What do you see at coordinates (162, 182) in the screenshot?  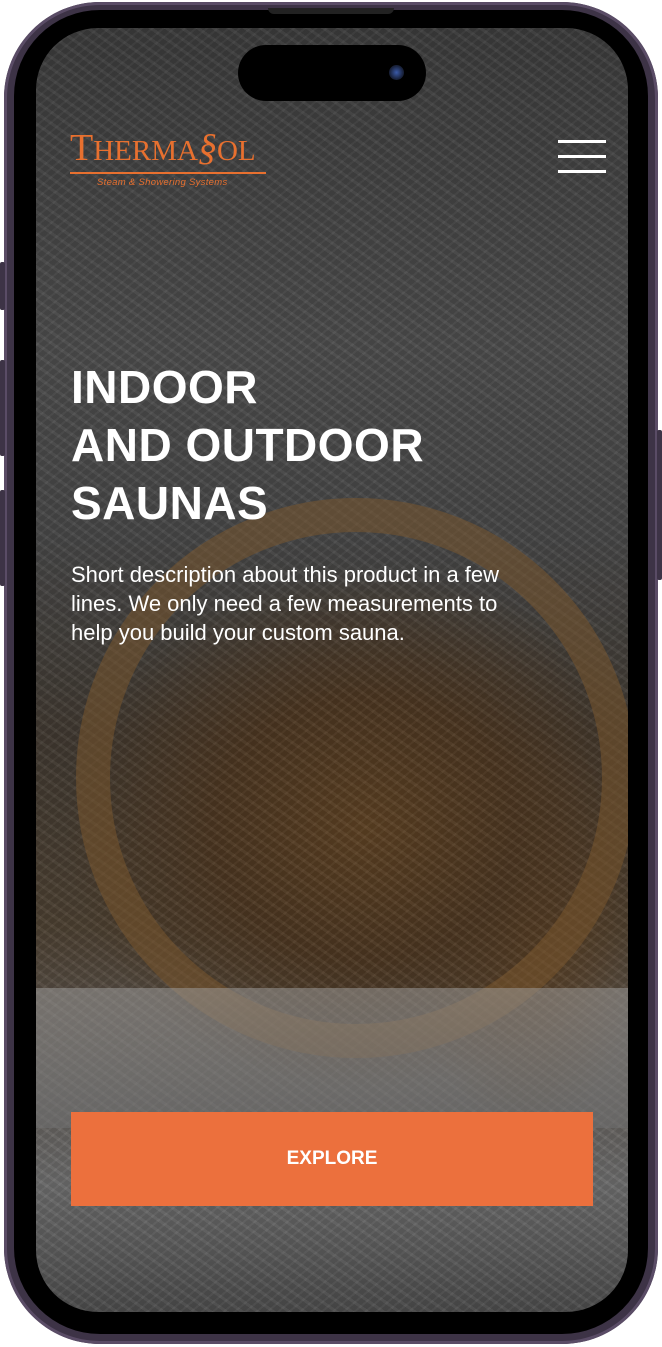 I see `logo-tagline: Steam & Showering Systems` at bounding box center [162, 182].